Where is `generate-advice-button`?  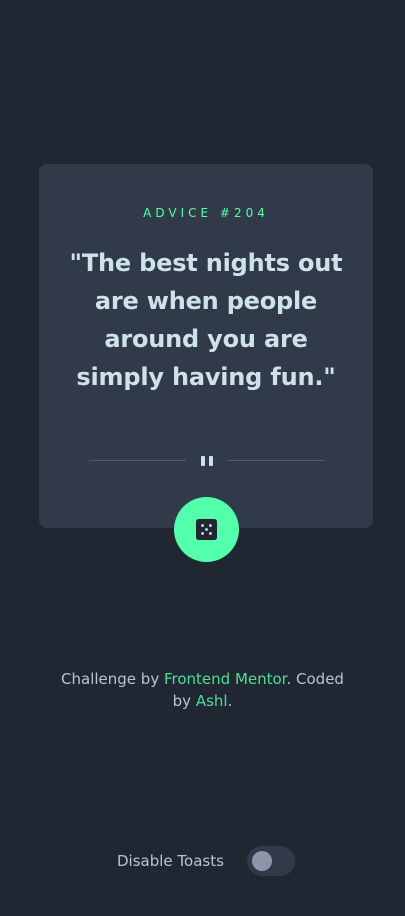 generate-advice-button is located at coordinates (206, 529).